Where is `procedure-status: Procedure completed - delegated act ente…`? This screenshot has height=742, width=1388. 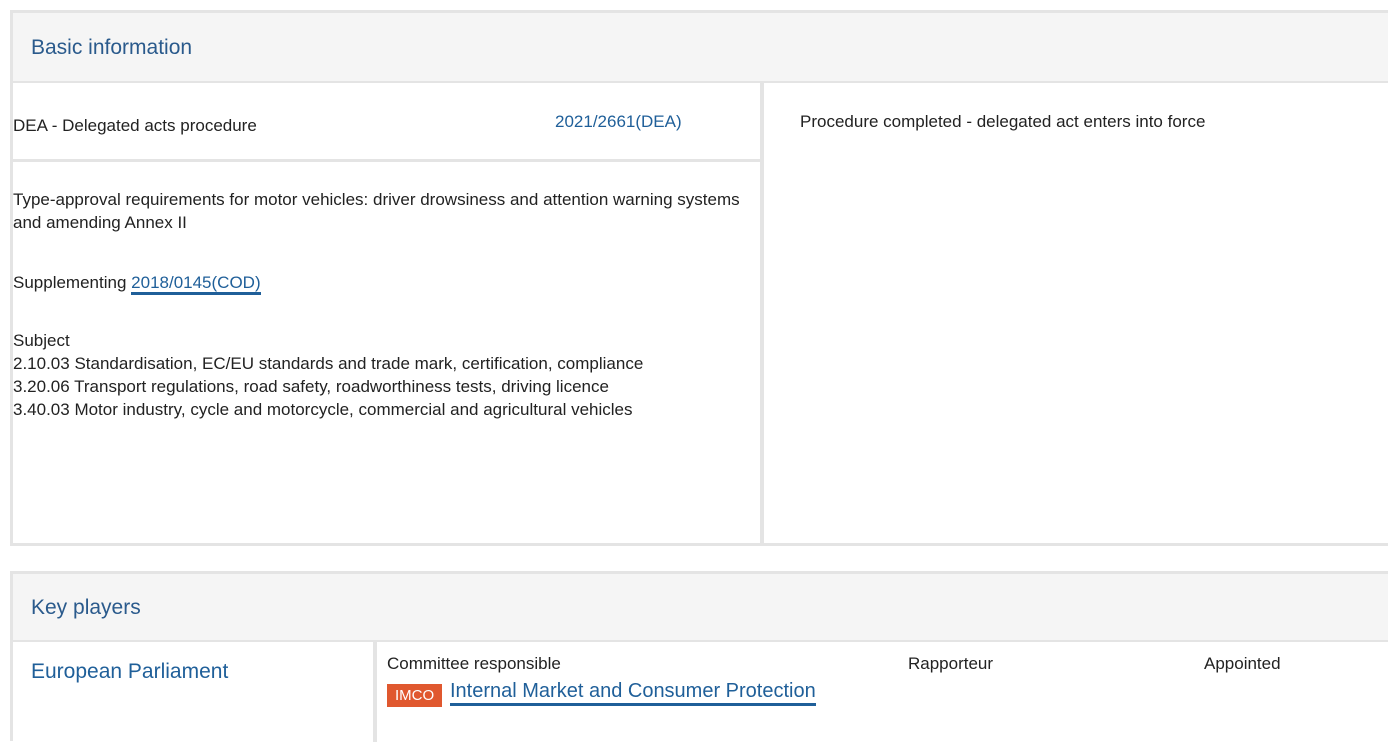
procedure-status: Procedure completed - delegated act ente… is located at coordinates (1003, 121).